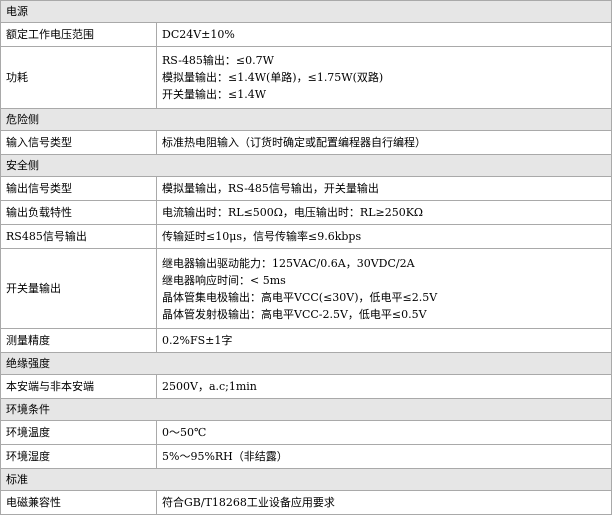 This screenshot has width=612, height=515. I want to click on spec-row: 电磁兼容性 符合GB/T18268工业设备应用要求, so click(306, 502).